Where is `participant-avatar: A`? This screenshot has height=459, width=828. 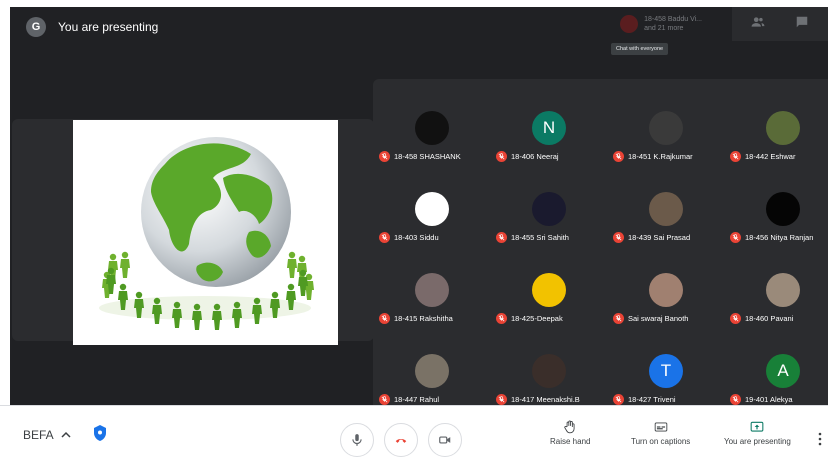
participant-avatar: A is located at coordinates (783, 371).